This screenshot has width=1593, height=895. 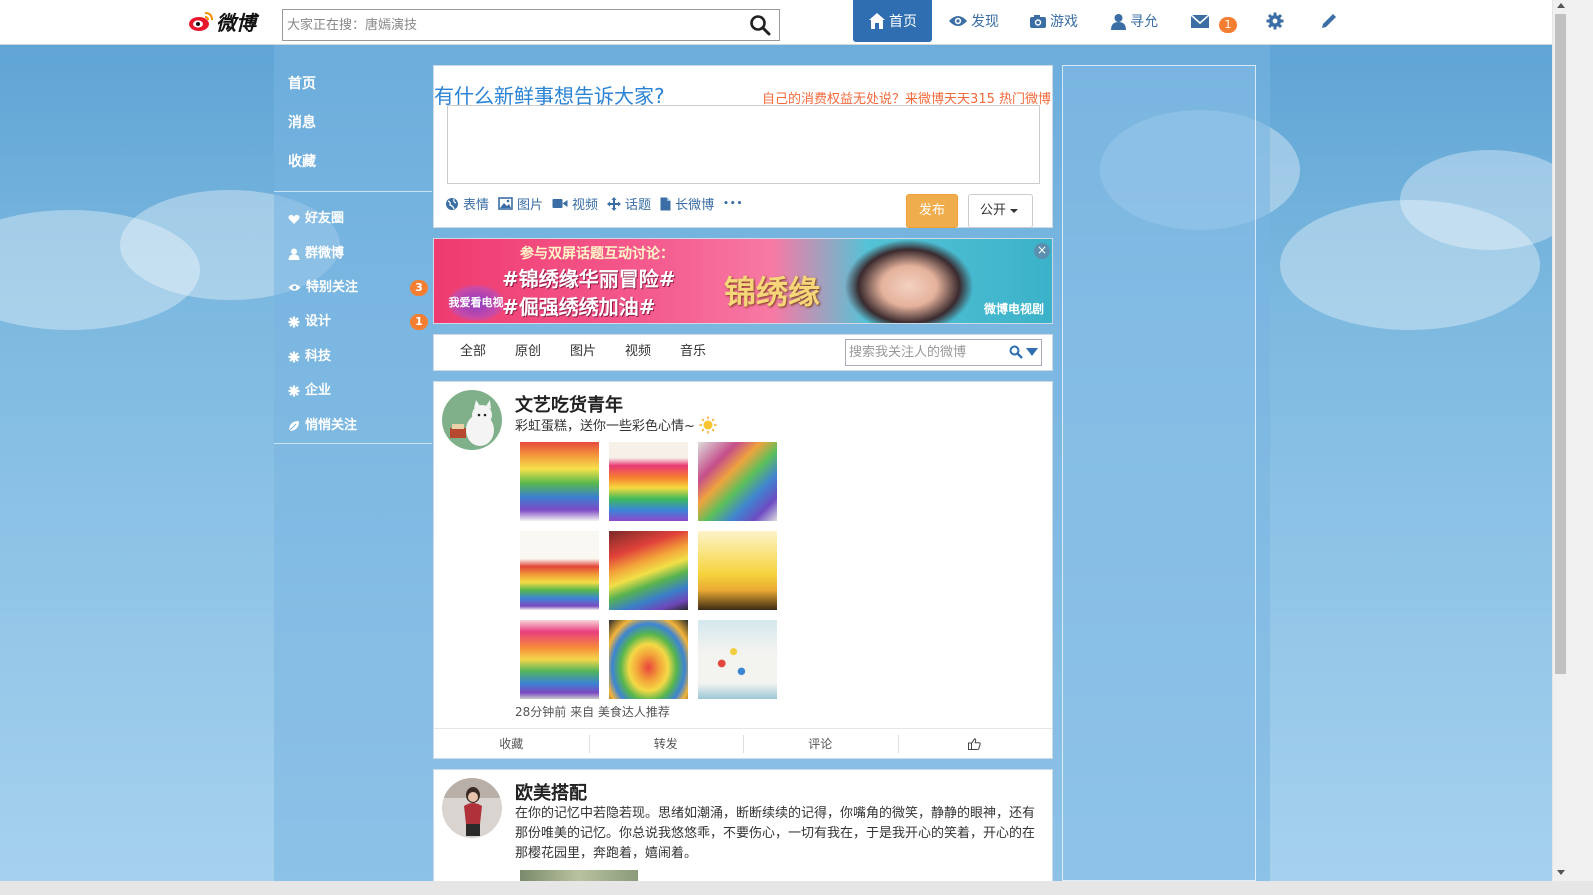 I want to click on banner-headline: 参与双屏话题互动讨论：, so click(x=597, y=254).